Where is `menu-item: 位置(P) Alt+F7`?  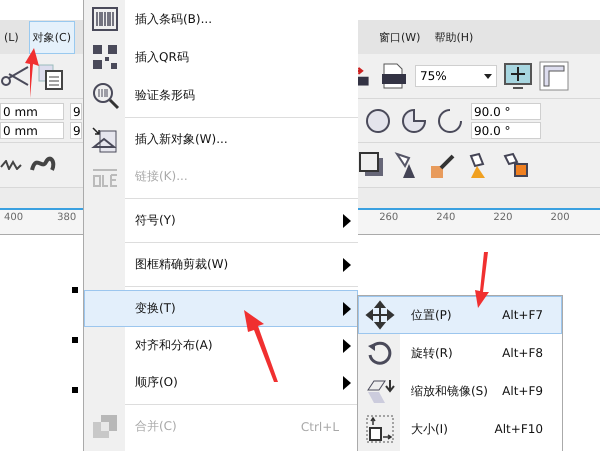
menu-item: 位置(P) Alt+F7 is located at coordinates (460, 315).